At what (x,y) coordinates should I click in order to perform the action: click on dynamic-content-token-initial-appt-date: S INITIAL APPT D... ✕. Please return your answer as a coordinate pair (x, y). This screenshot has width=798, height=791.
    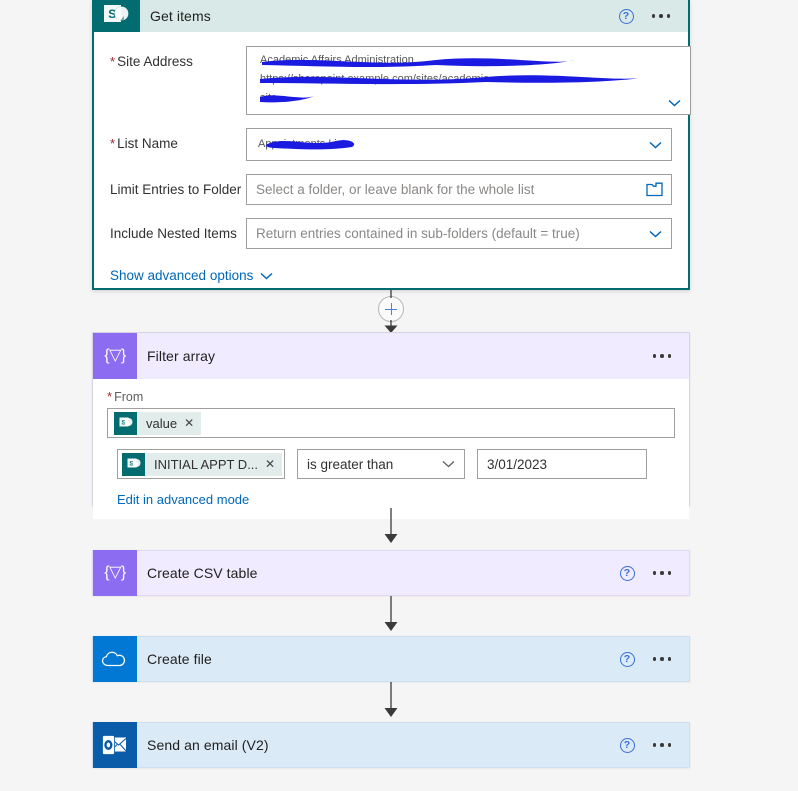
    Looking at the image, I should click on (202, 464).